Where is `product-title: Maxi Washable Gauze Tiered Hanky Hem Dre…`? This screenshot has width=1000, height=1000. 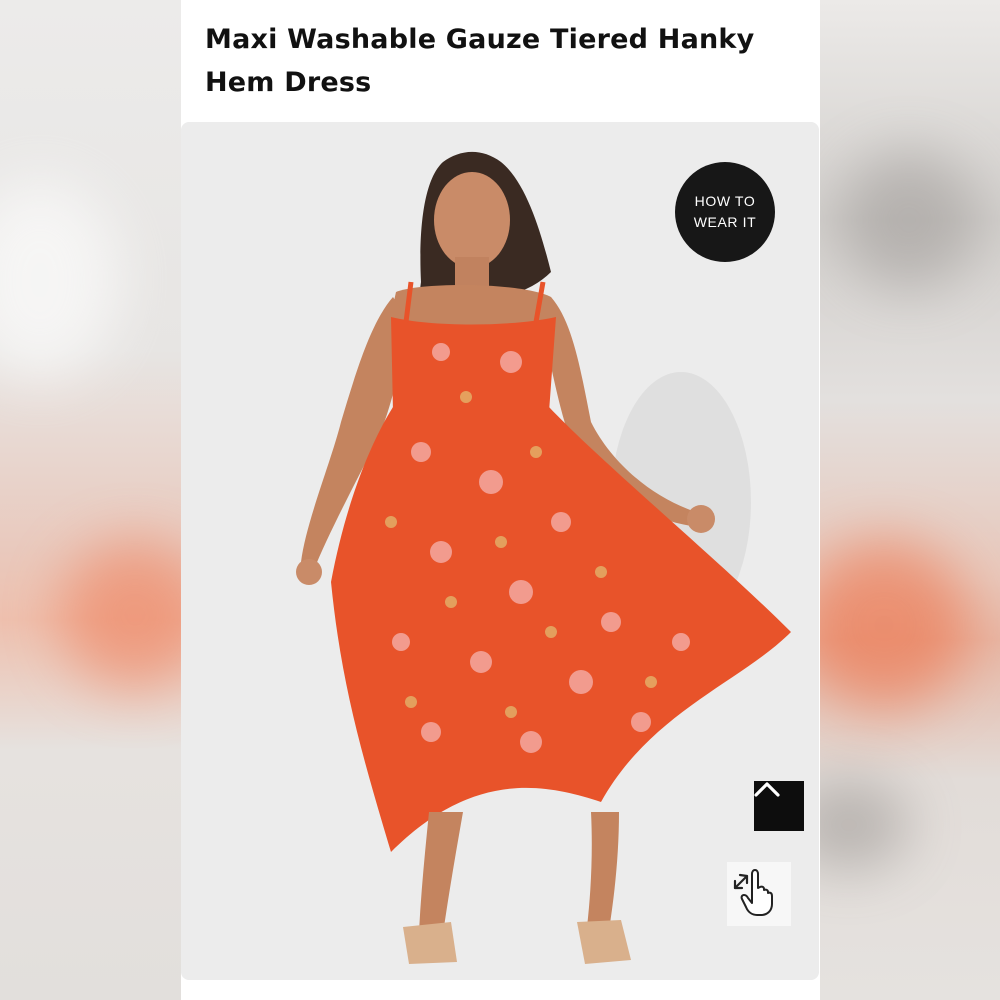
product-title: Maxi Washable Gauze Tiered Hanky Hem Dre… is located at coordinates (480, 61).